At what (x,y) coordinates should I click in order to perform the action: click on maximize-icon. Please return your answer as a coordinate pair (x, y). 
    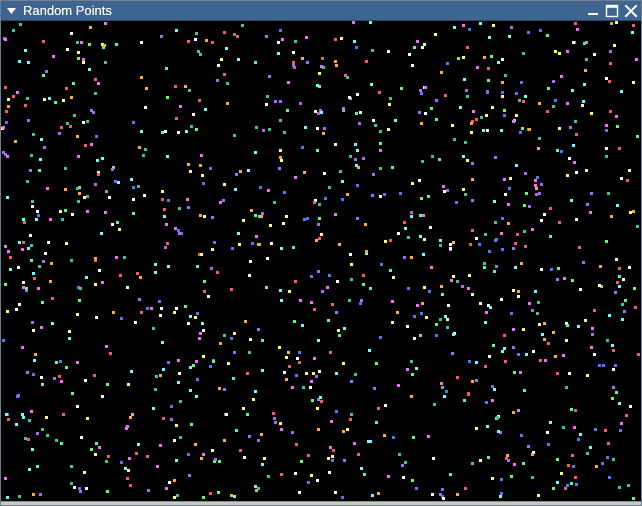
    Looking at the image, I should click on (612, 11).